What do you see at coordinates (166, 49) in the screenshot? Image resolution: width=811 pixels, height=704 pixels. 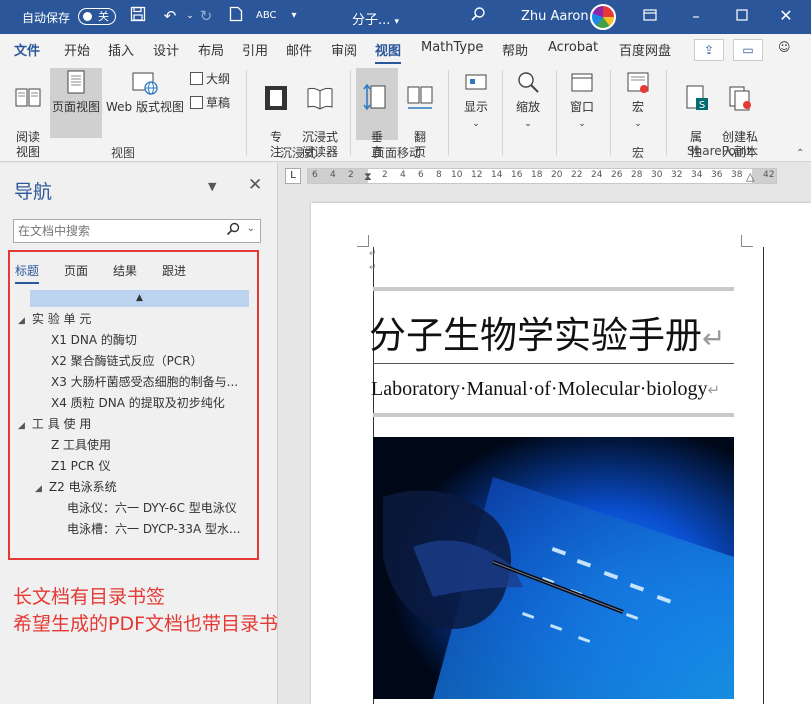 I see `tab-design: 设计` at bounding box center [166, 49].